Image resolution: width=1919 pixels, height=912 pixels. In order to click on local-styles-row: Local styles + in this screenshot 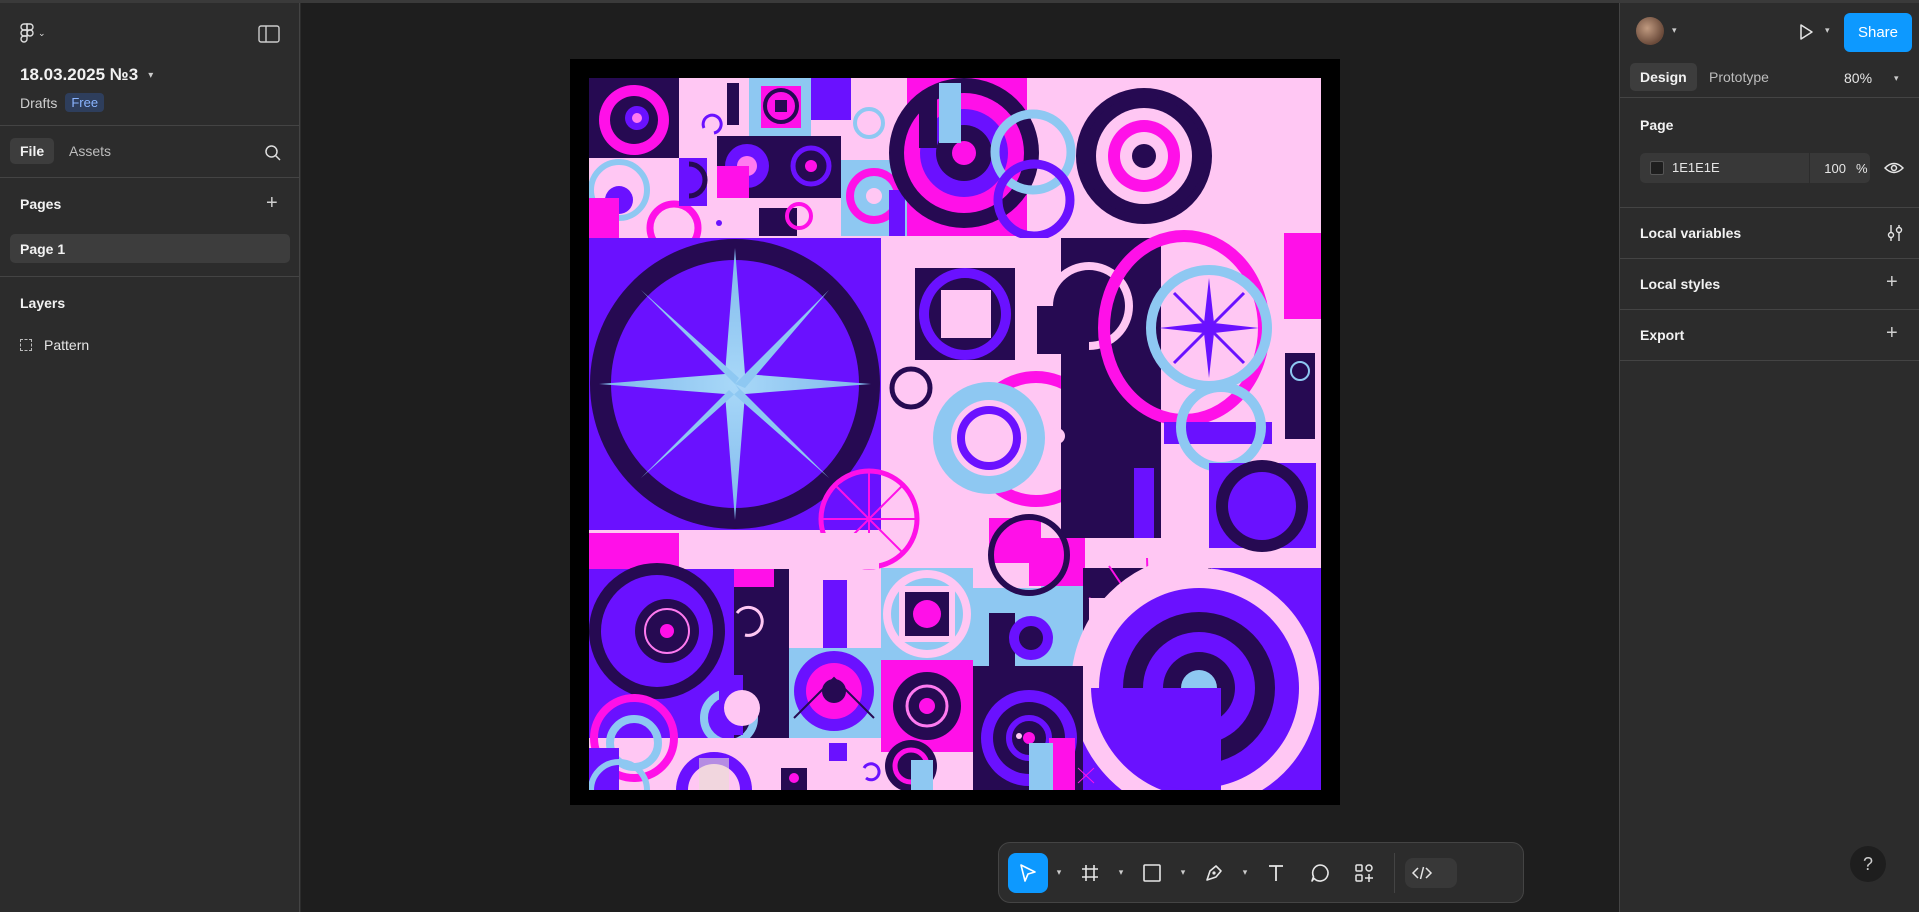, I will do `click(1769, 284)`.